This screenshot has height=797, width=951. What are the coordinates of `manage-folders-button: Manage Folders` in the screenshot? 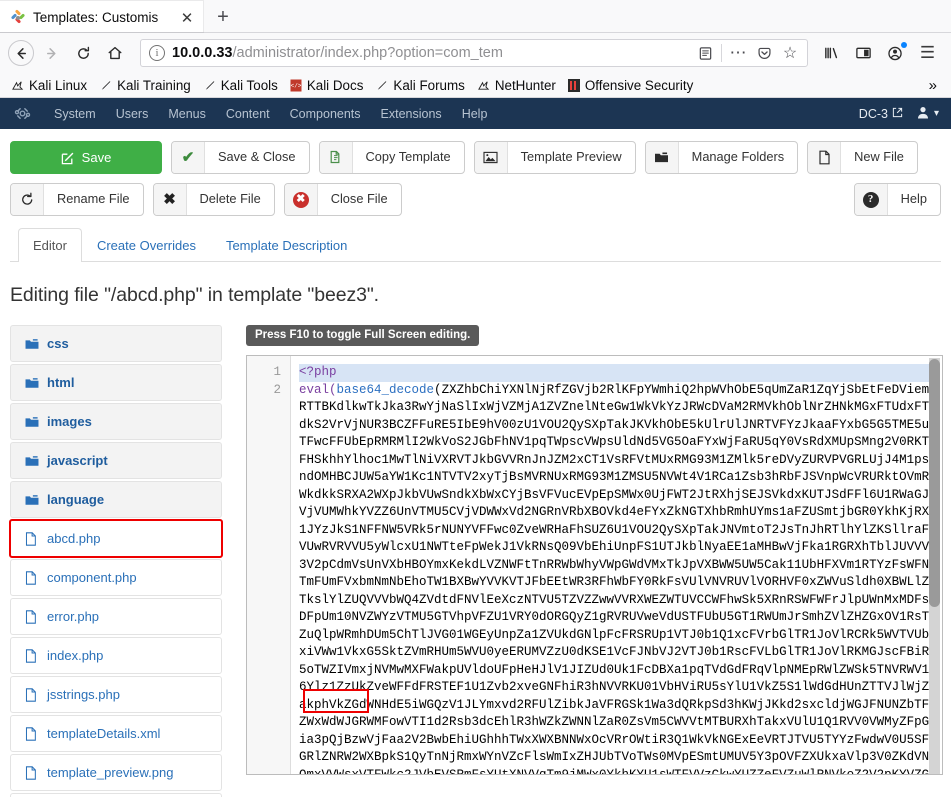 It's located at (721, 157).